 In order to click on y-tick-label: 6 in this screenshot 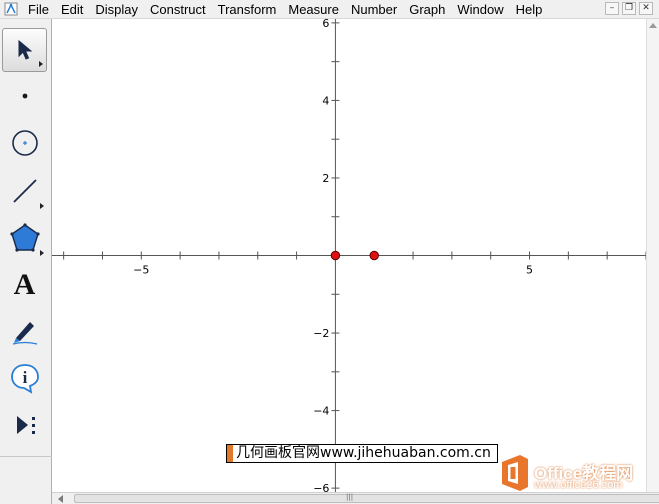, I will do `click(325, 24)`.